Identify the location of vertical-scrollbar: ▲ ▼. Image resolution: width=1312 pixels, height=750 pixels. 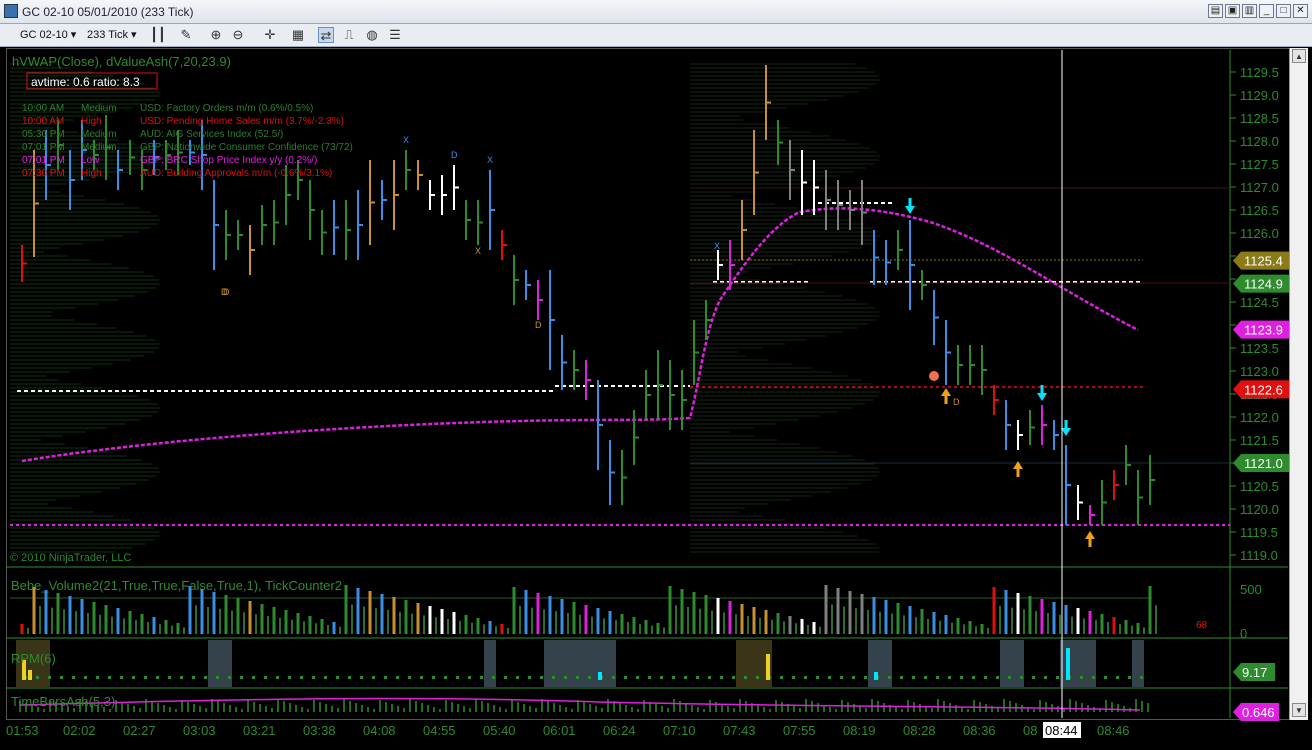
(1298, 384).